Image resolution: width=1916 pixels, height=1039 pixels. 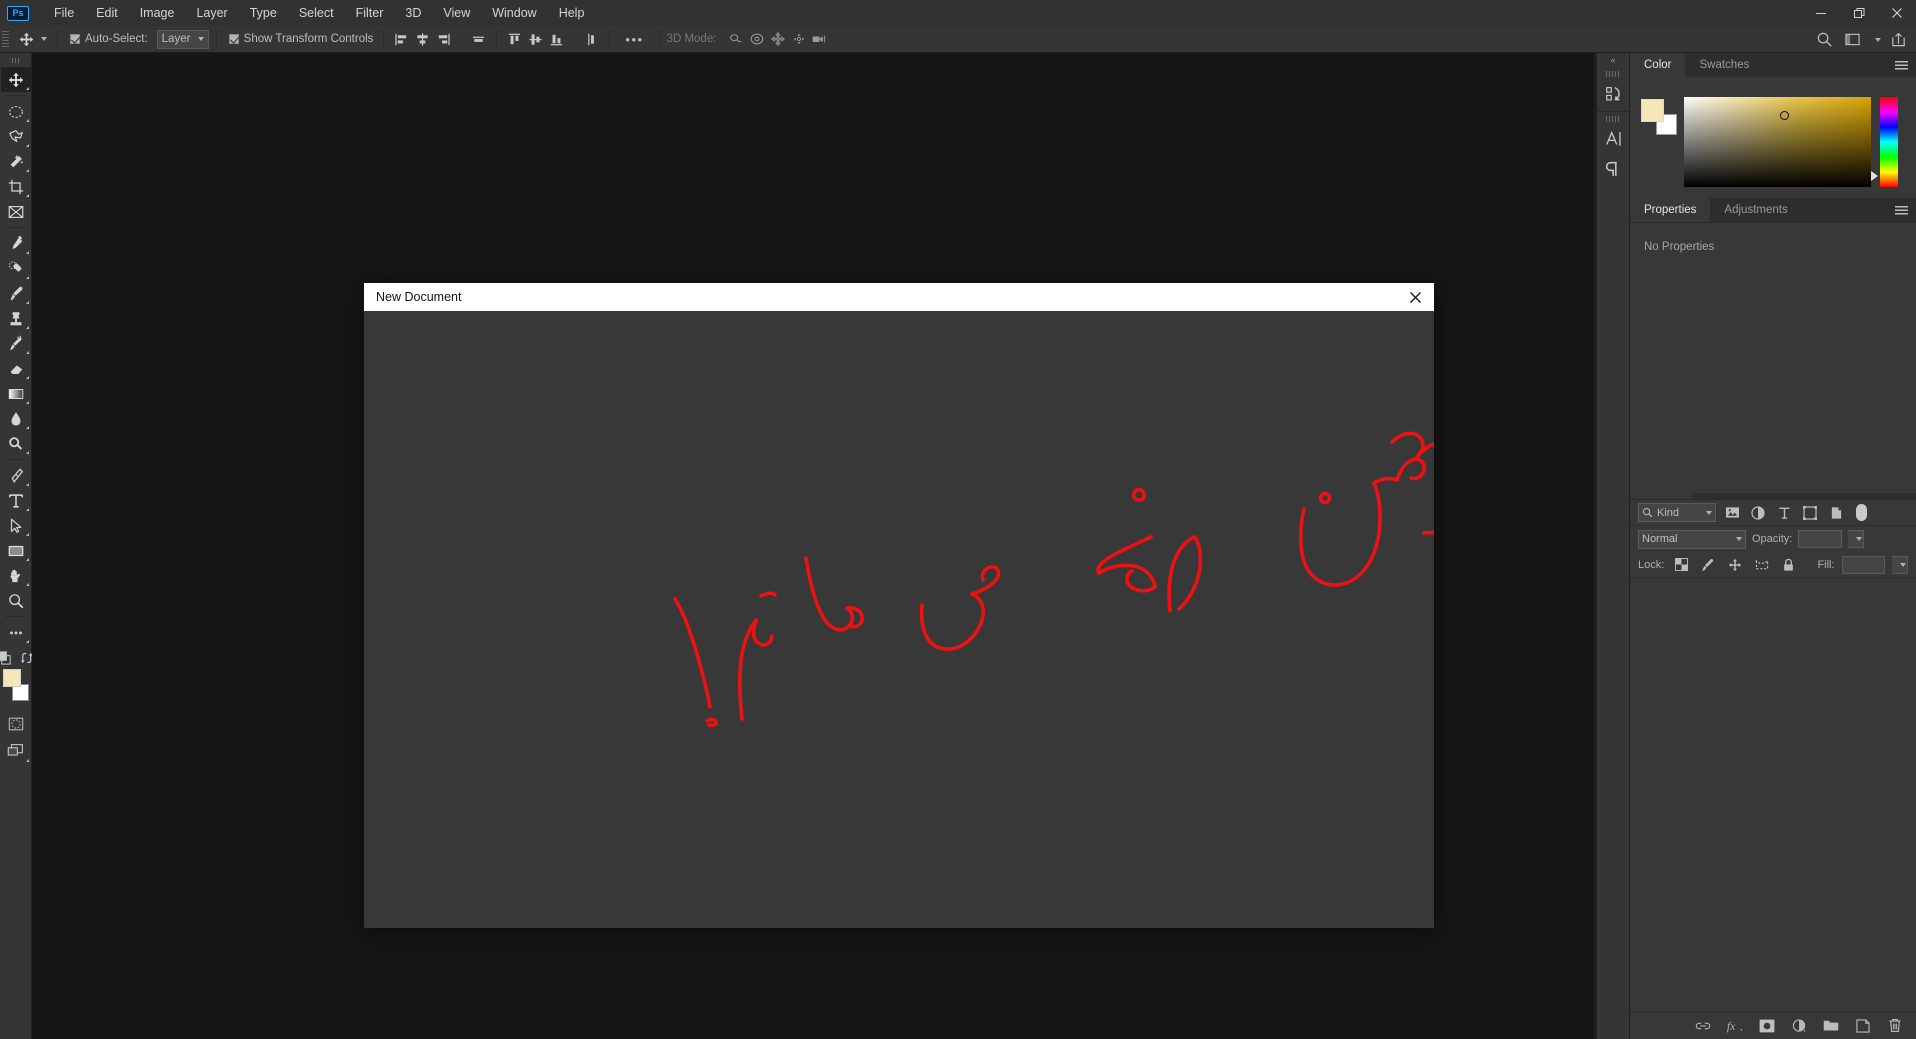 What do you see at coordinates (16, 475) in the screenshot?
I see `tool-pen` at bounding box center [16, 475].